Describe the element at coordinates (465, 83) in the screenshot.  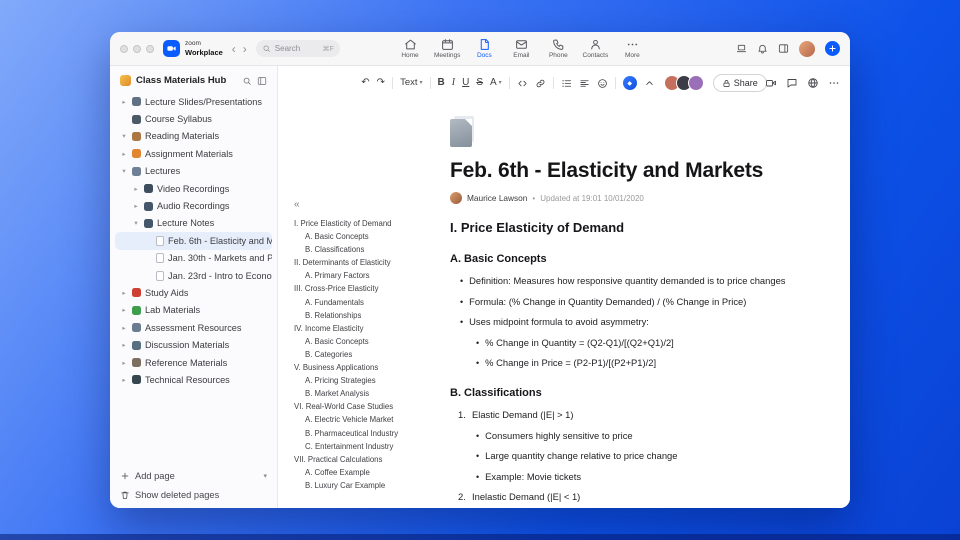
I see `underline-button: U` at that location.